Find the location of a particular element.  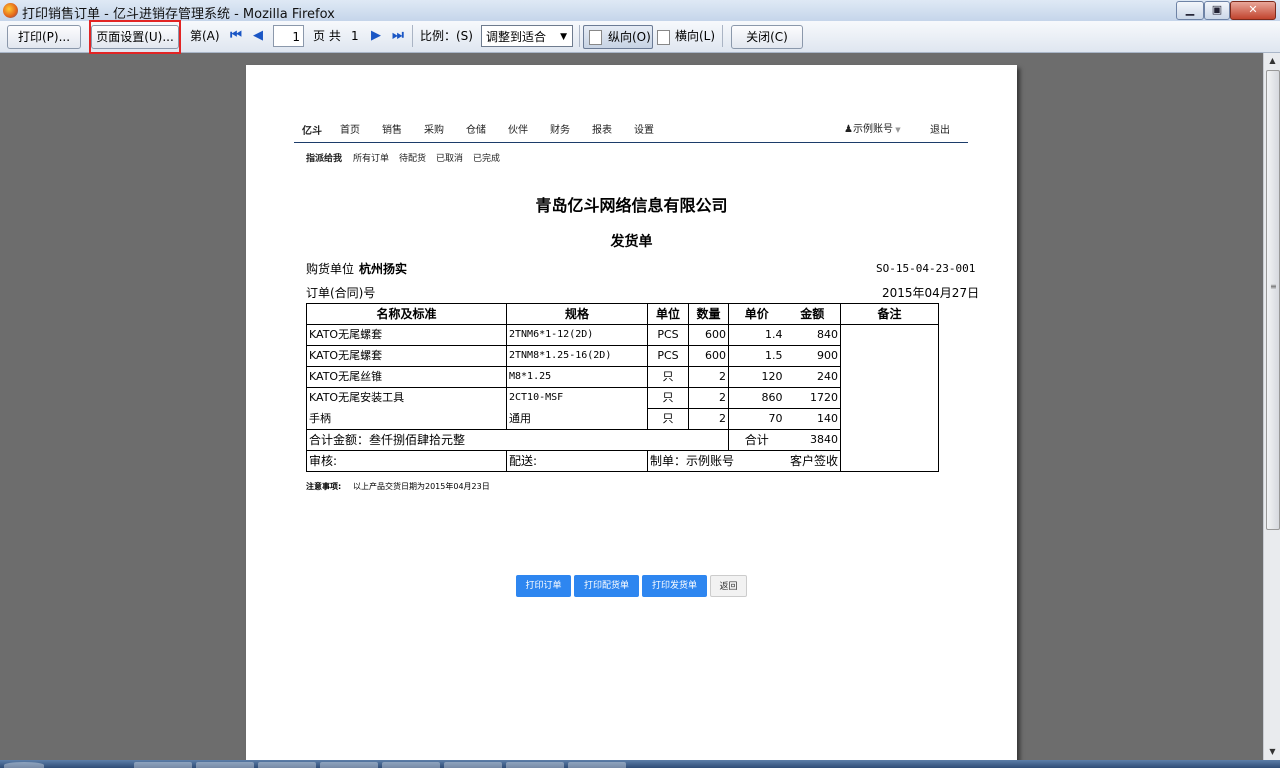

portrait-button: 纵向(O) is located at coordinates (618, 37).